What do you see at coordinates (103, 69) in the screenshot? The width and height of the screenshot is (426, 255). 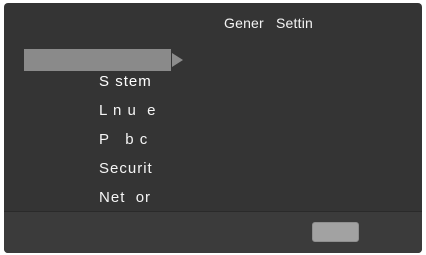 I see `menu-item-system: S stem` at bounding box center [103, 69].